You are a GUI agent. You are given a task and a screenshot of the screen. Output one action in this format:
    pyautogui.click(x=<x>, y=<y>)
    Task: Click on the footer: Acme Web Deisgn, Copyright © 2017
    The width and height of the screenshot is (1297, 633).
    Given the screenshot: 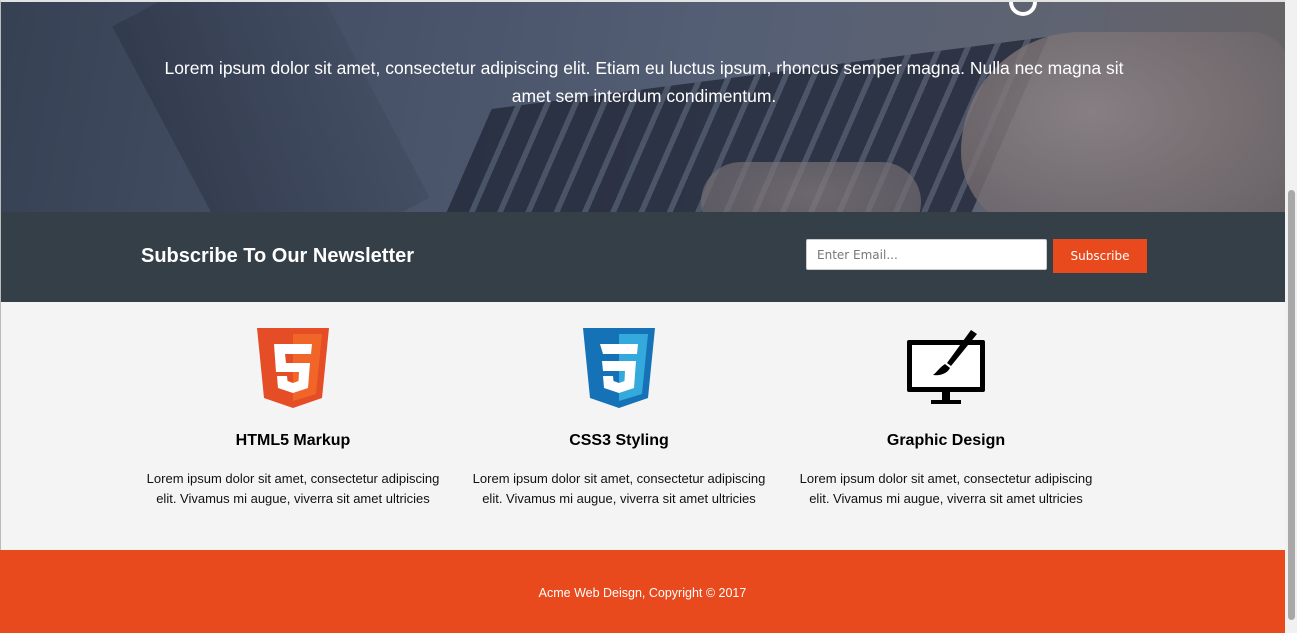 What is the action you would take?
    pyautogui.click(x=642, y=591)
    